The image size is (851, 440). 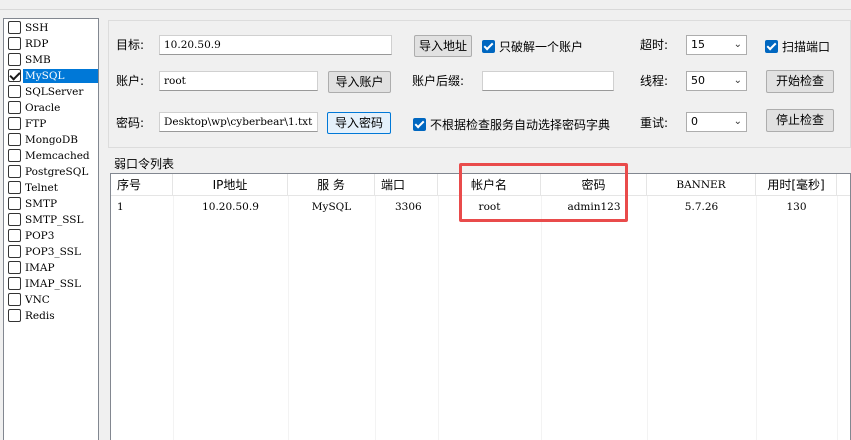 I want to click on timeout-select: 15 ⌄, so click(x=716, y=45).